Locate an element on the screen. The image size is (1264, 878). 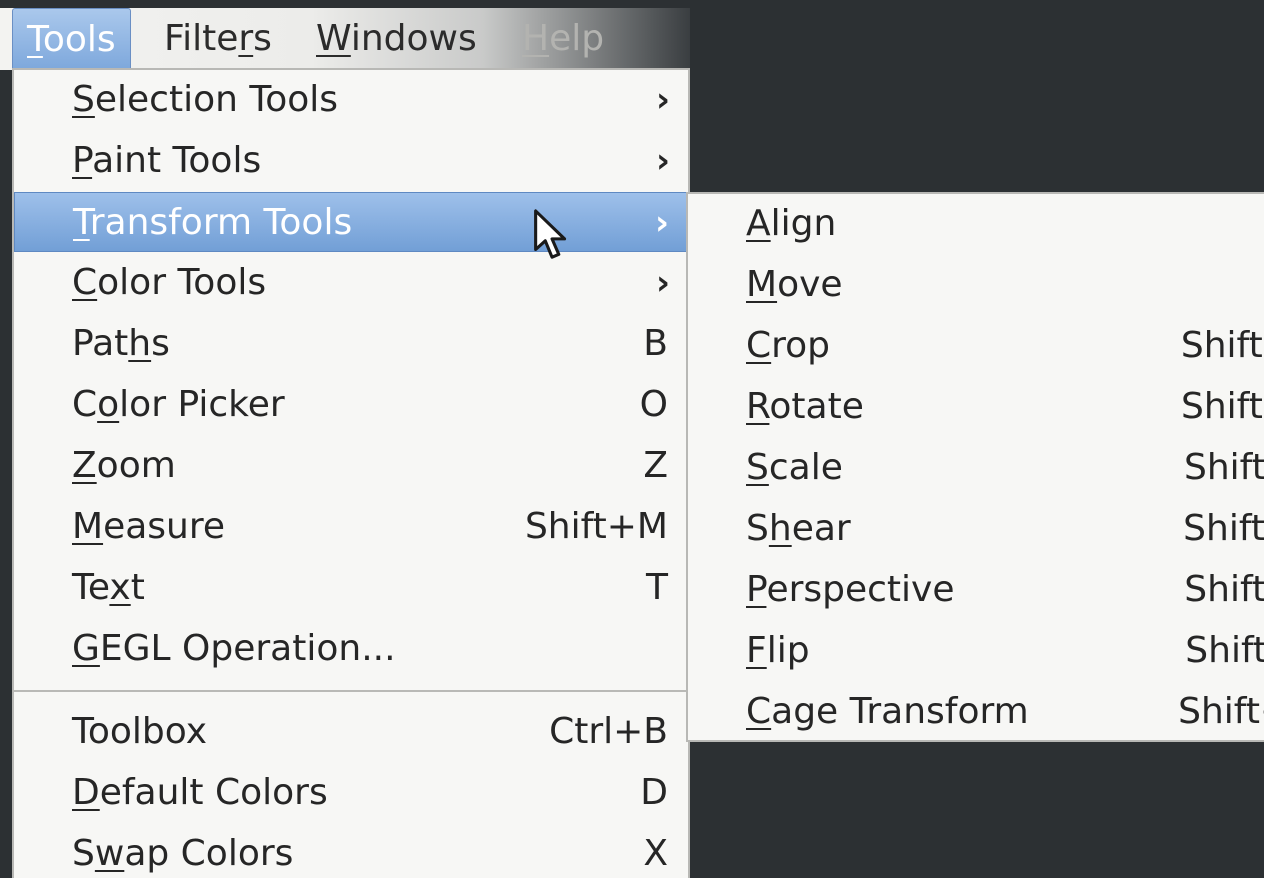
mouse-pointer-icon is located at coordinates (550, 234).